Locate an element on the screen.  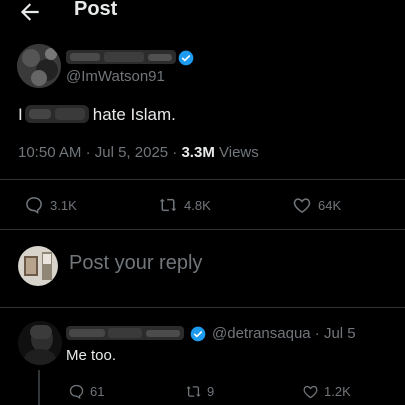
arrow-left-icon is located at coordinates (29, 12).